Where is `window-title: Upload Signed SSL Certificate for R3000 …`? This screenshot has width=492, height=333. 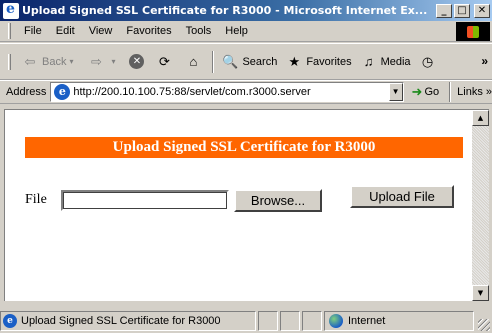 window-title: Upload Signed SSL Certificate for R3000 … is located at coordinates (225, 10).